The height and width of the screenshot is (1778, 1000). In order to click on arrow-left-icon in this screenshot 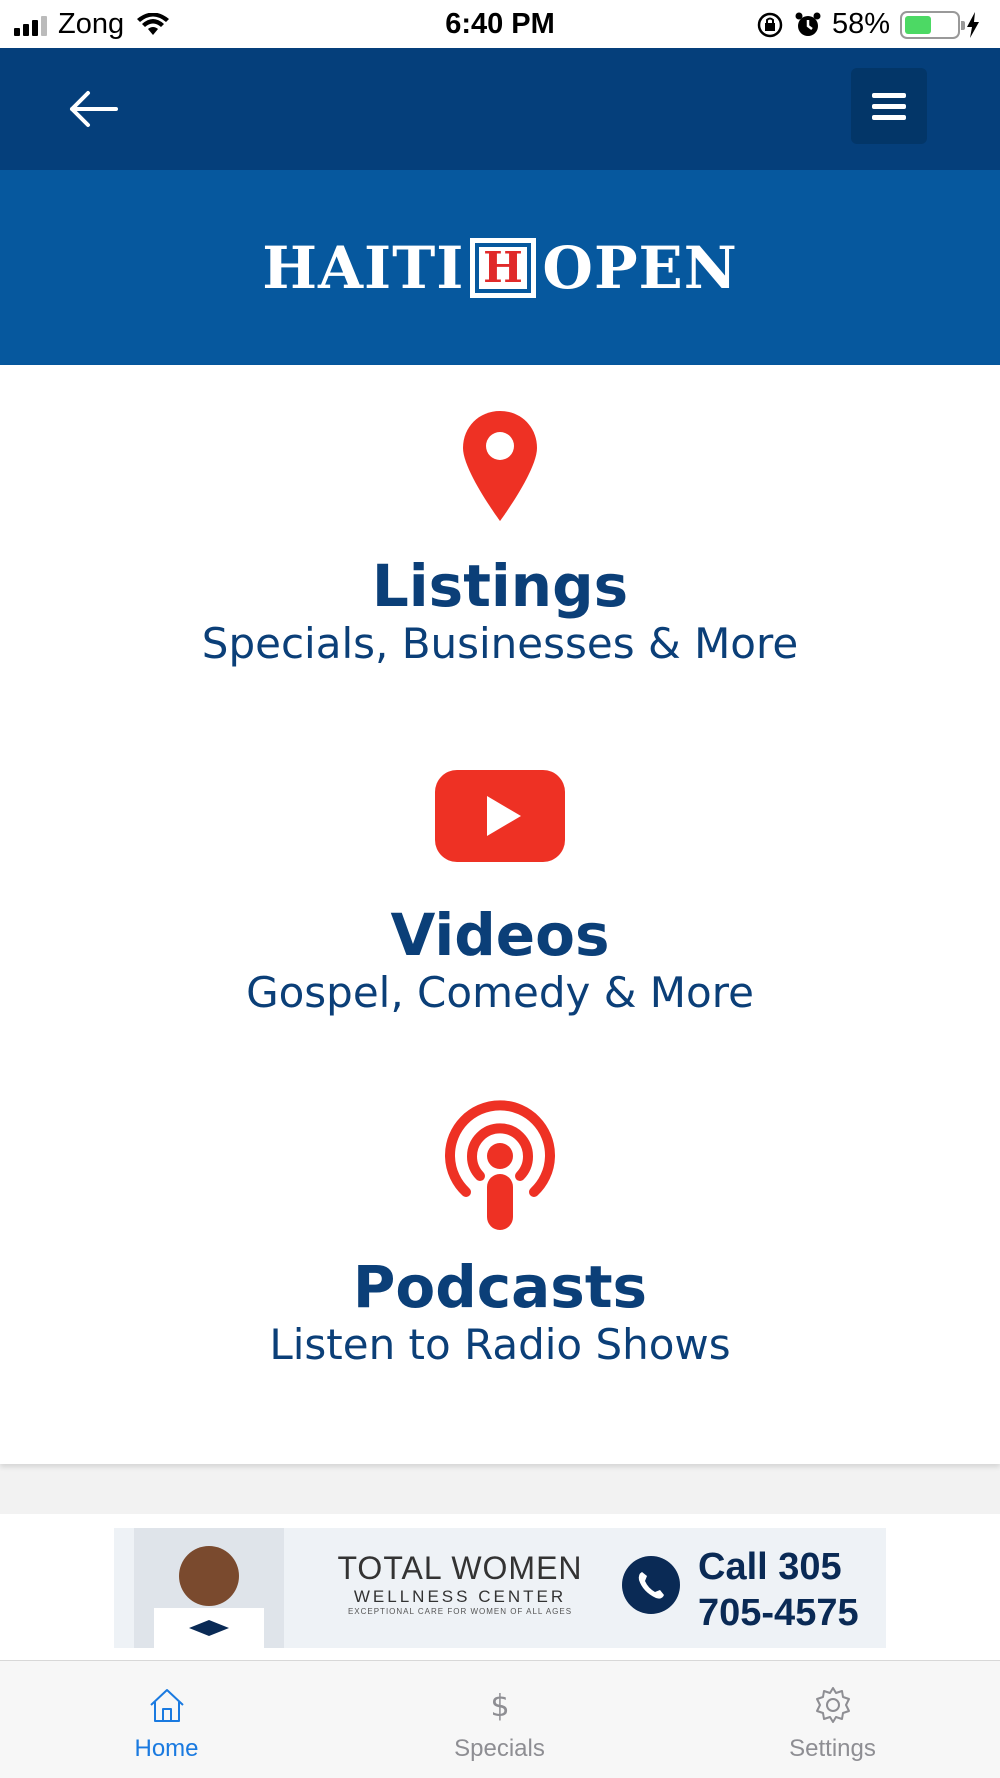, I will do `click(94, 109)`.